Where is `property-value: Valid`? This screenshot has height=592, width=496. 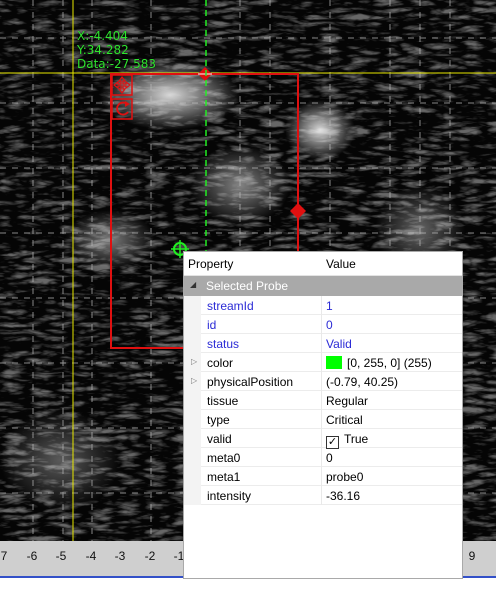
property-value: Valid is located at coordinates (339, 344).